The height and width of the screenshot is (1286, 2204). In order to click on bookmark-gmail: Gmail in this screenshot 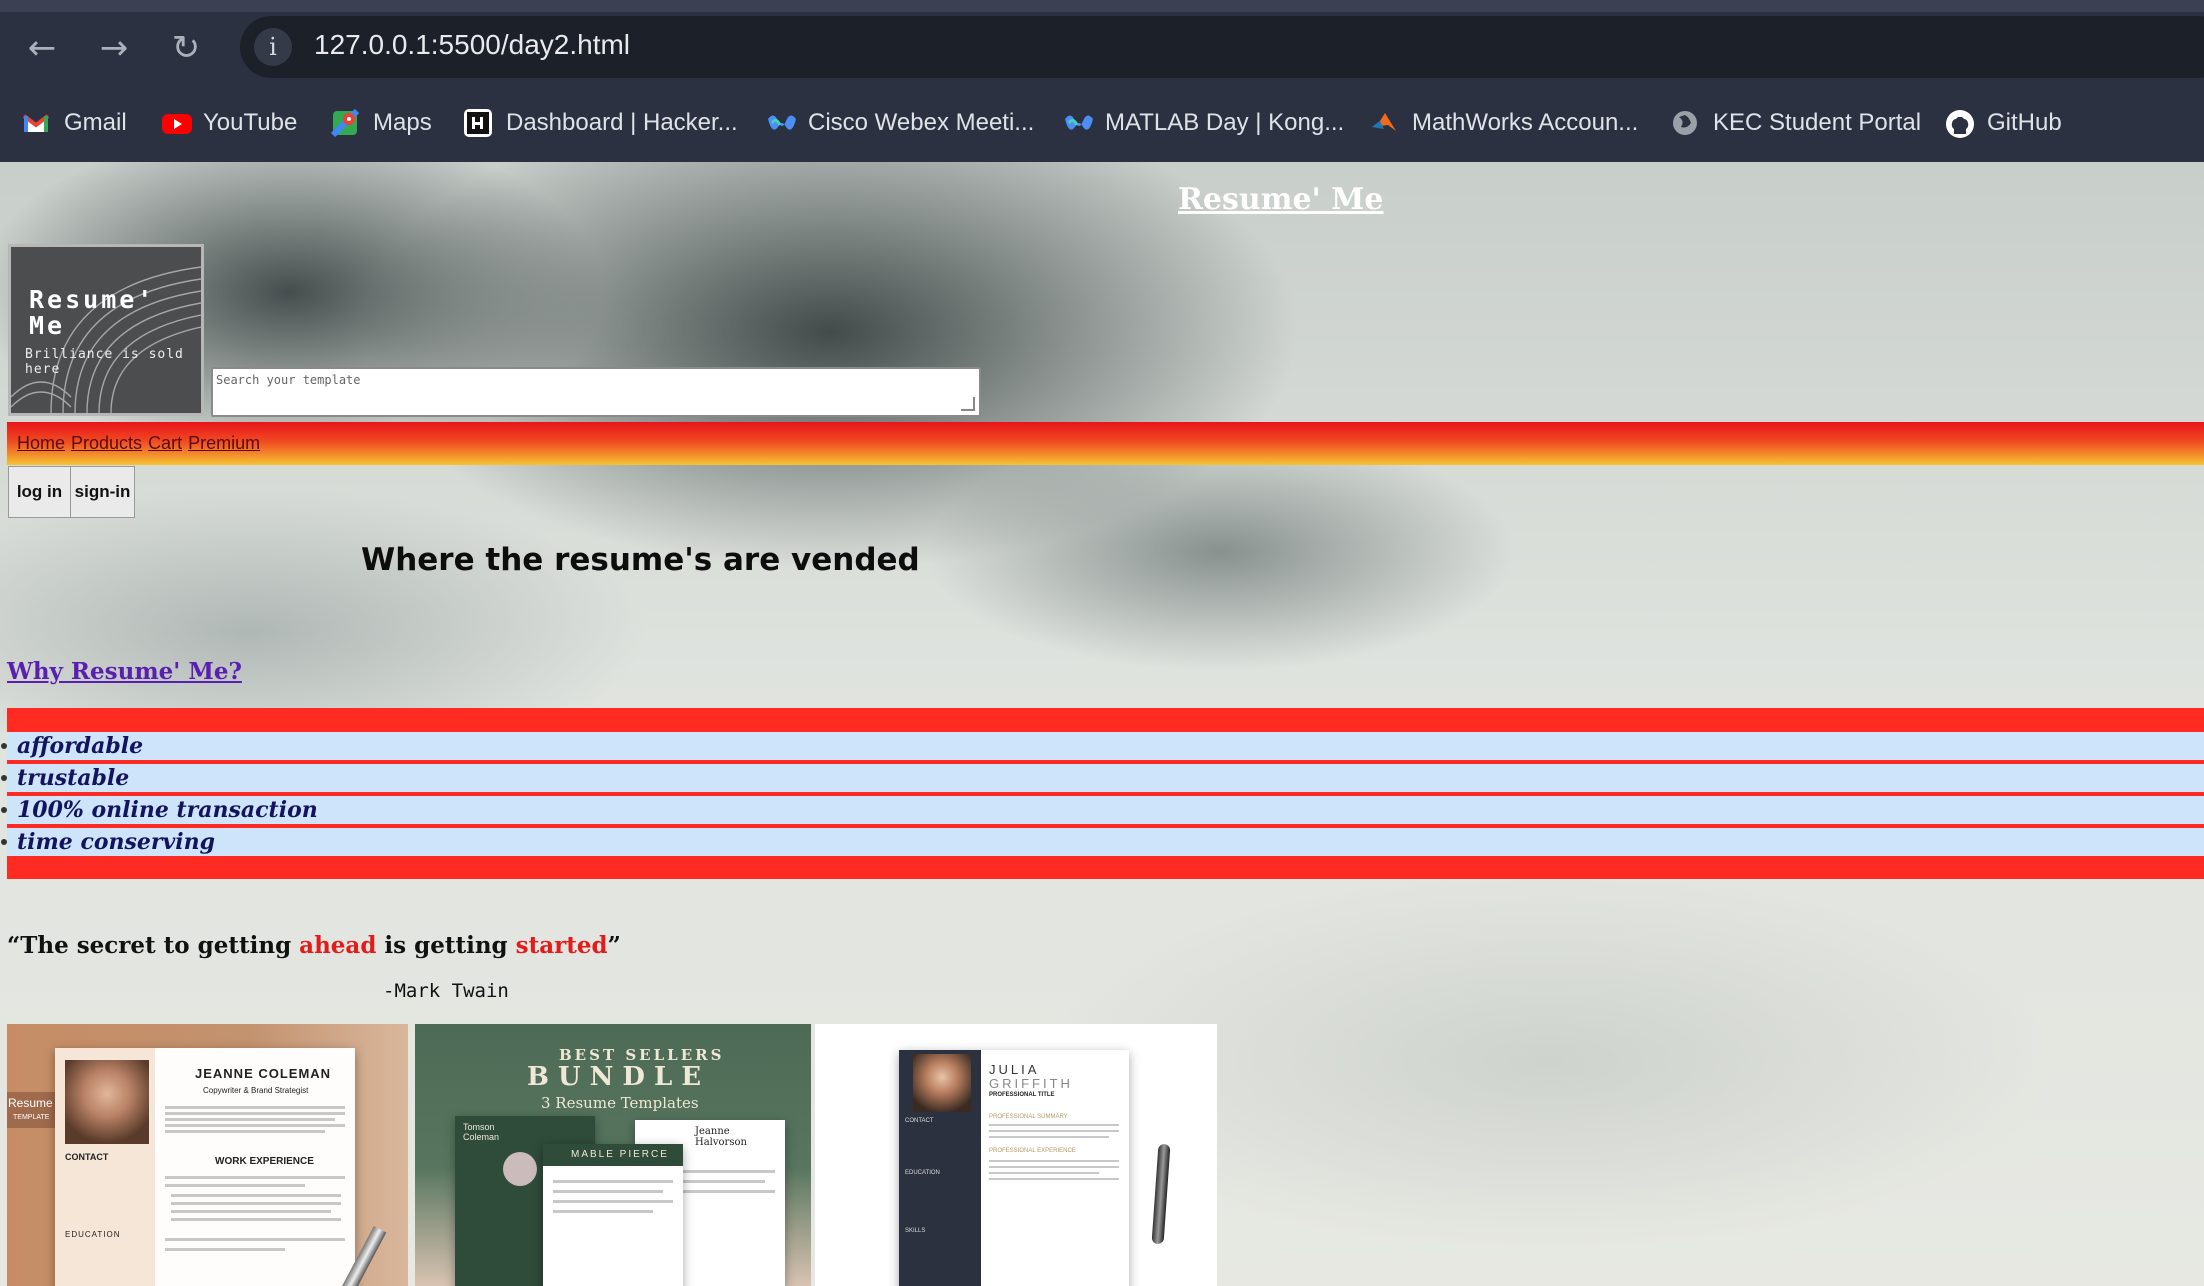, I will do `click(74, 123)`.